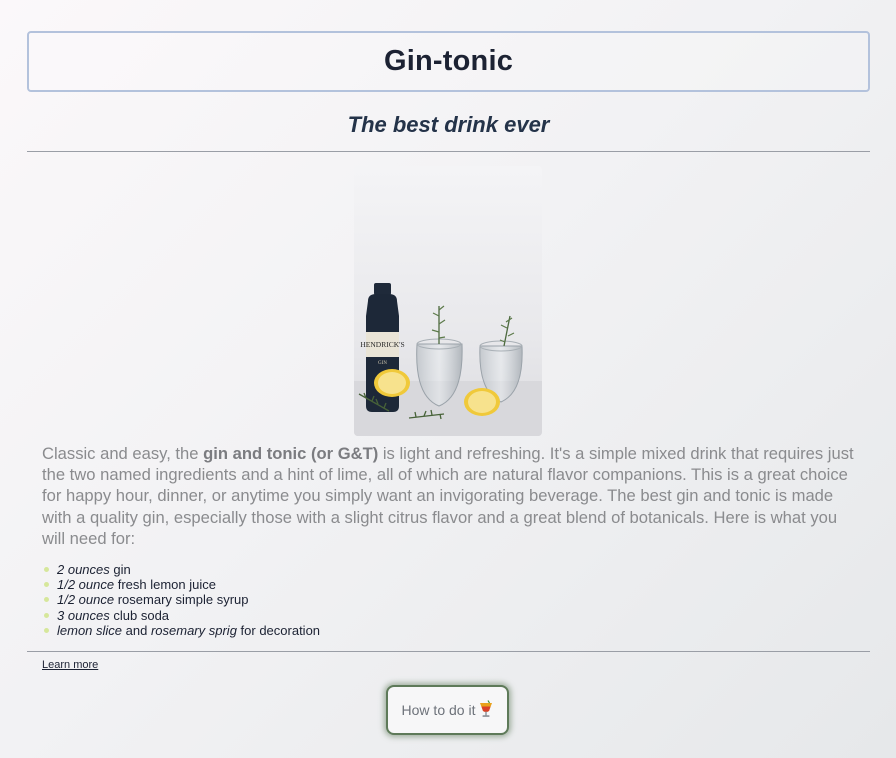 The image size is (896, 758). Describe the element at coordinates (181, 615) in the screenshot. I see `list-item: 3 ounces club soda` at that location.